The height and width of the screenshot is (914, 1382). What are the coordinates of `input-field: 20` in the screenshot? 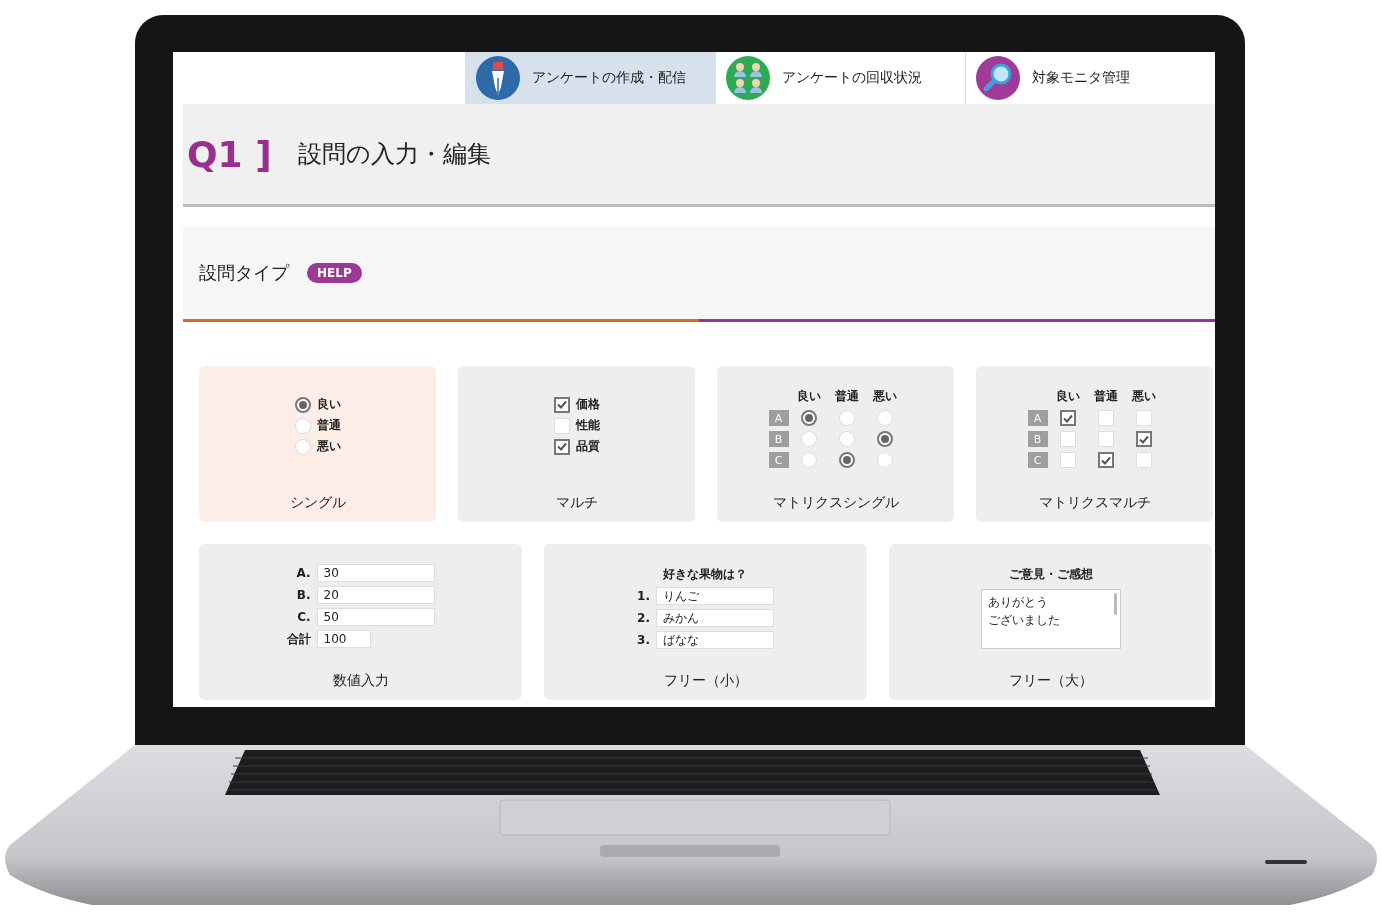 It's located at (375, 595).